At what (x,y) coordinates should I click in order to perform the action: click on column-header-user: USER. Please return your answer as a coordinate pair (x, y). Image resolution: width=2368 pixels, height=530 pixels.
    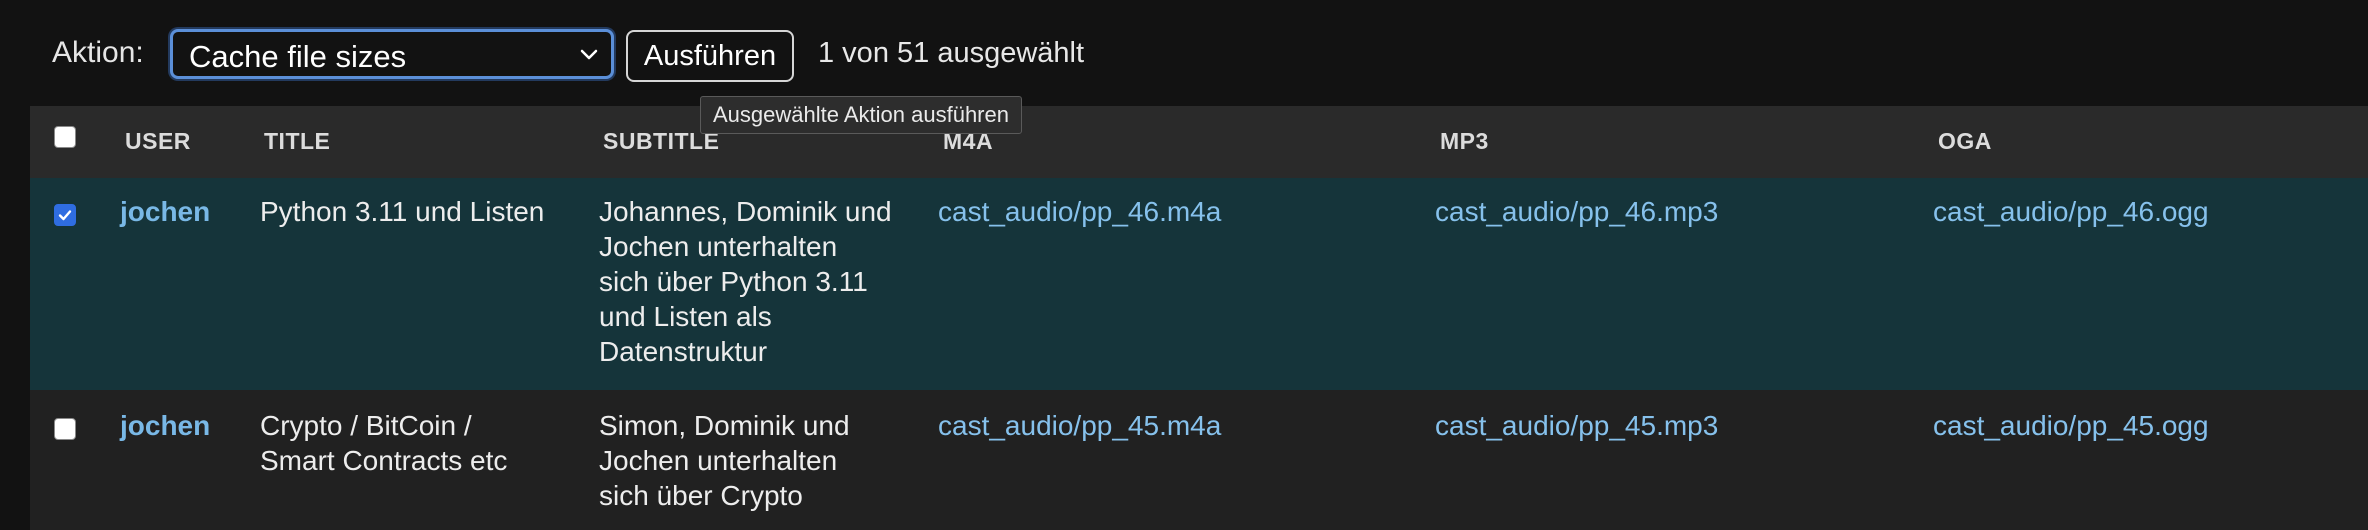
    Looking at the image, I should click on (158, 141).